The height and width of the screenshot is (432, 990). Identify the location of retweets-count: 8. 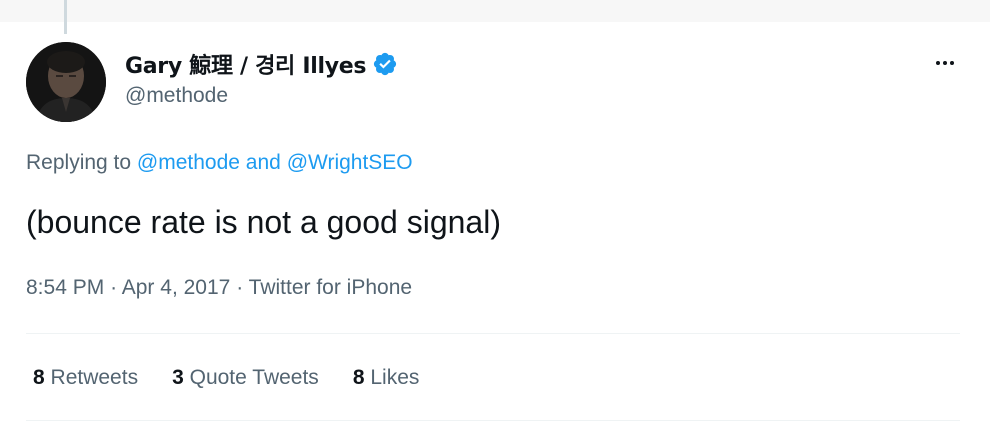
(39, 377).